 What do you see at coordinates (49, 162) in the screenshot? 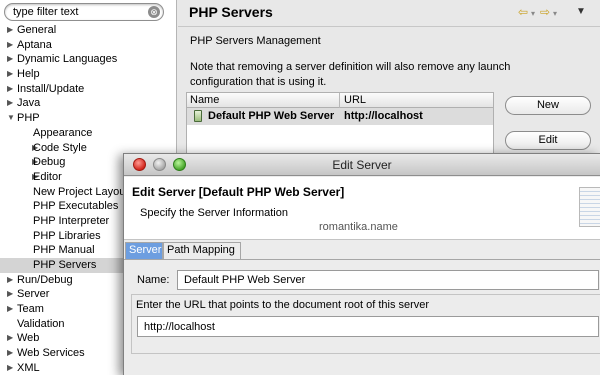
I see `tree-item-label: Debug` at bounding box center [49, 162].